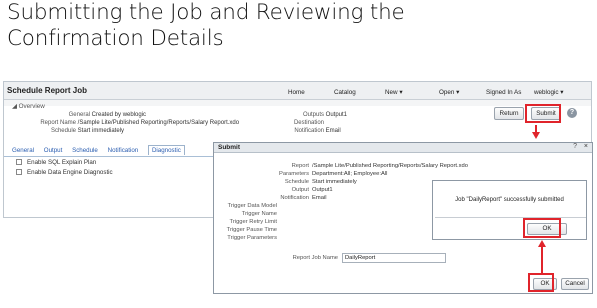 Image resolution: width=597 pixels, height=308 pixels. What do you see at coordinates (294, 174) in the screenshot?
I see `detail-label: Parameters` at bounding box center [294, 174].